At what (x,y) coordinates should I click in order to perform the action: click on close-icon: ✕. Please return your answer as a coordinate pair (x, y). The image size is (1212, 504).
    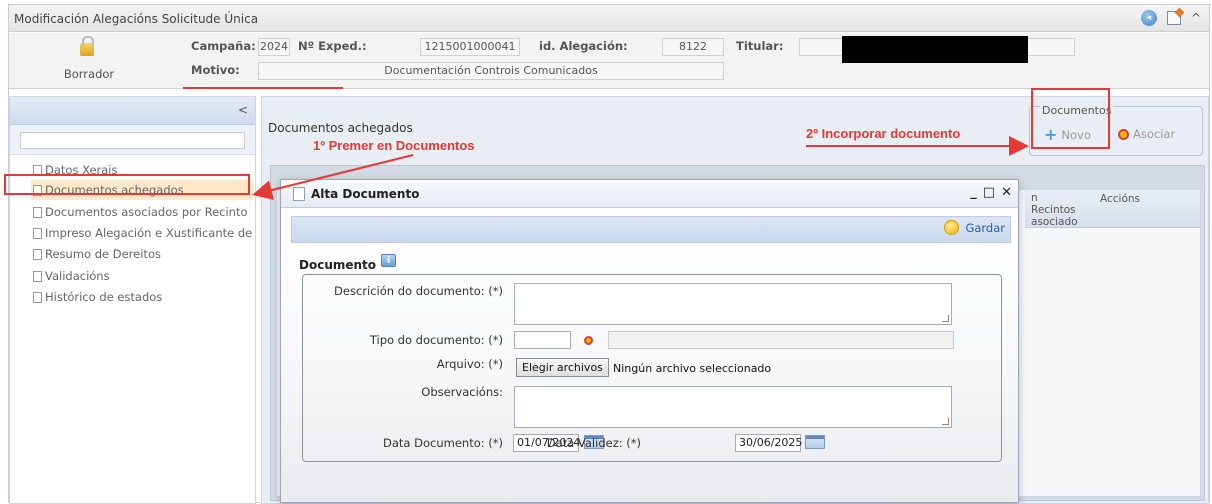
    Looking at the image, I should click on (1006, 192).